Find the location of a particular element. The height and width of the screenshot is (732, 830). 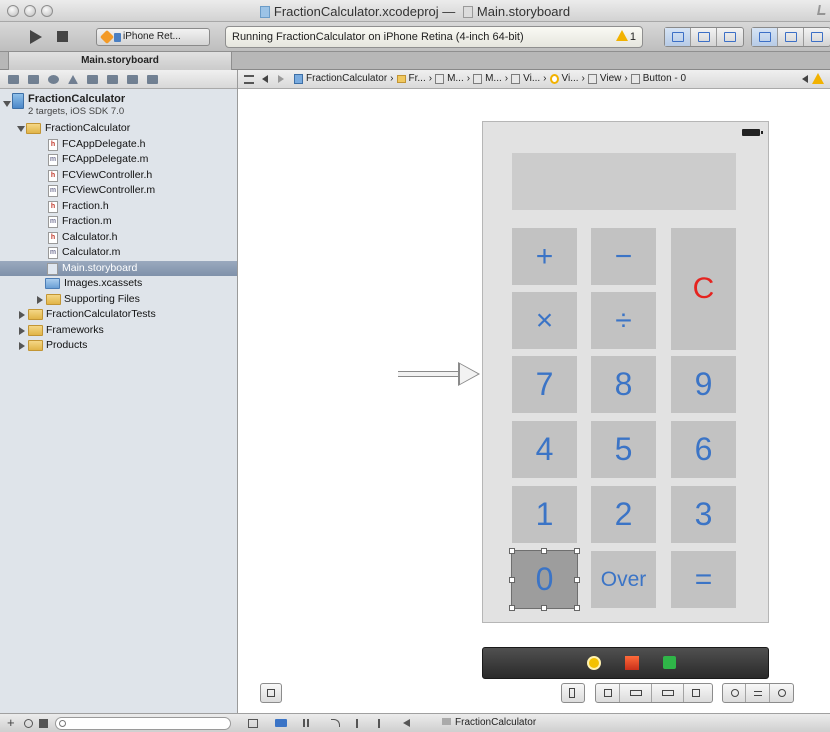

digit-2-button: 2 is located at coordinates (623, 514).